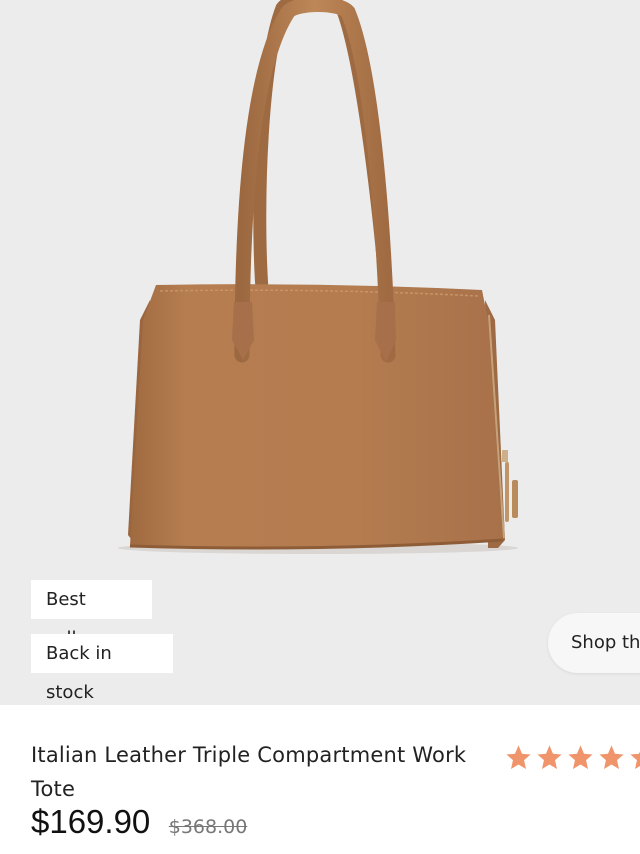  What do you see at coordinates (91, 821) in the screenshot?
I see `sale-price: $169.90` at bounding box center [91, 821].